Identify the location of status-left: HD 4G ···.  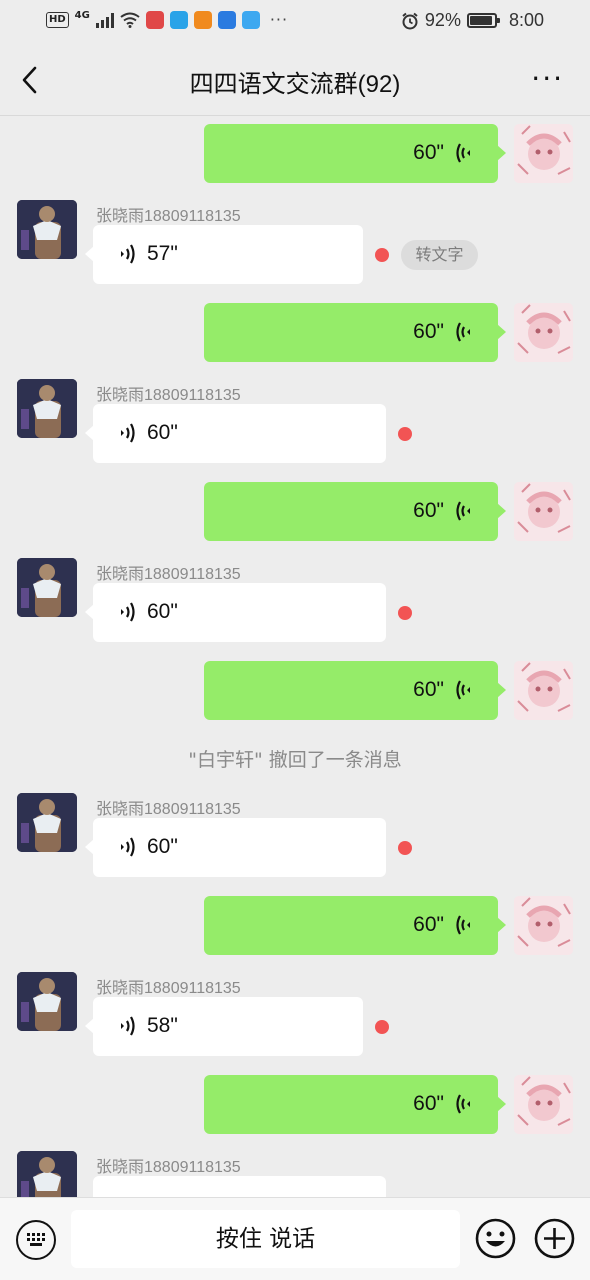
(167, 19).